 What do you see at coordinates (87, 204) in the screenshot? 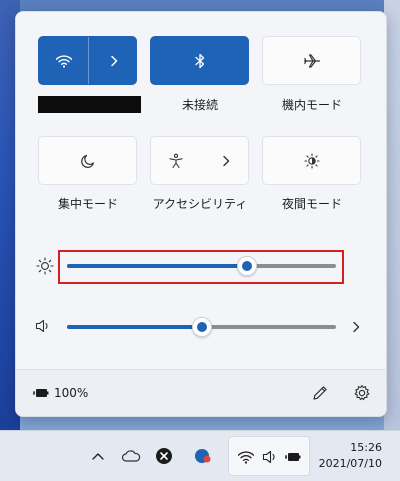
I see `focus-mode-label: 集中モード` at bounding box center [87, 204].